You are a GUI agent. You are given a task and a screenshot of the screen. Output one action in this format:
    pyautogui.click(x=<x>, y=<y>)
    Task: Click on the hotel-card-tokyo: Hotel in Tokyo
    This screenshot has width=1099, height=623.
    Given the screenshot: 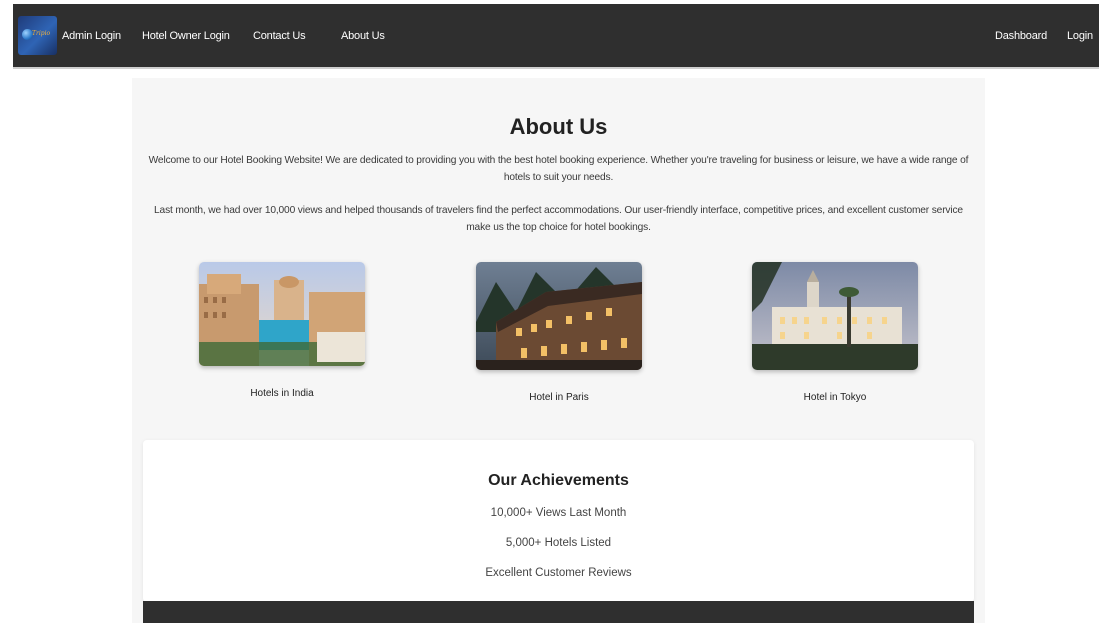 What is the action you would take?
    pyautogui.click(x=835, y=332)
    